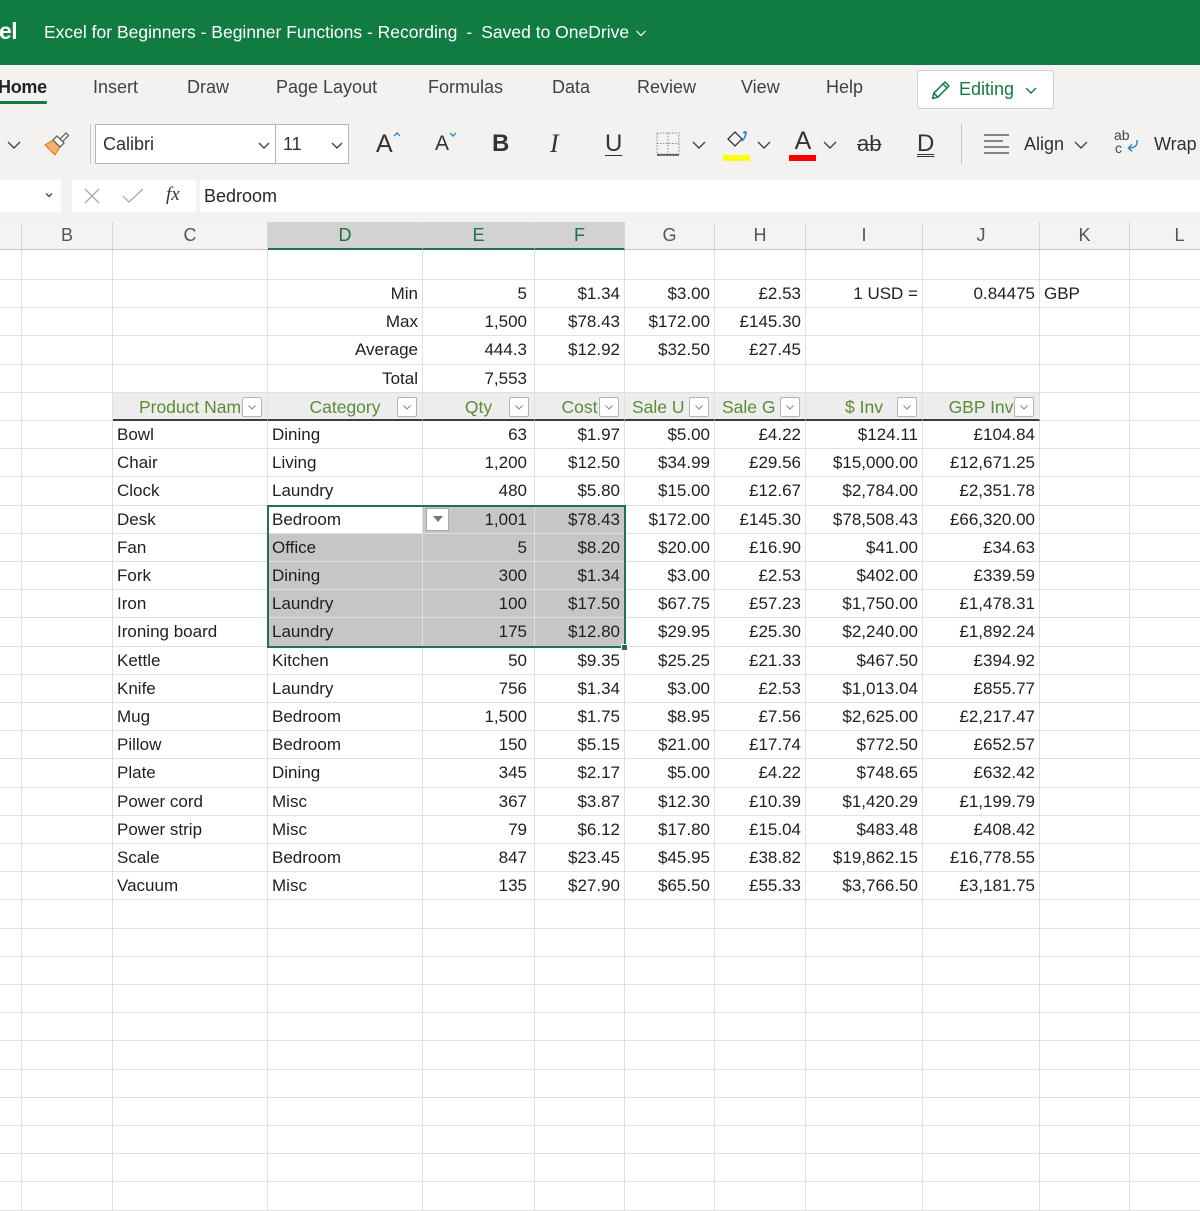 The image size is (1200, 1211). I want to click on usd-inv-cell: $41.00, so click(864, 547).